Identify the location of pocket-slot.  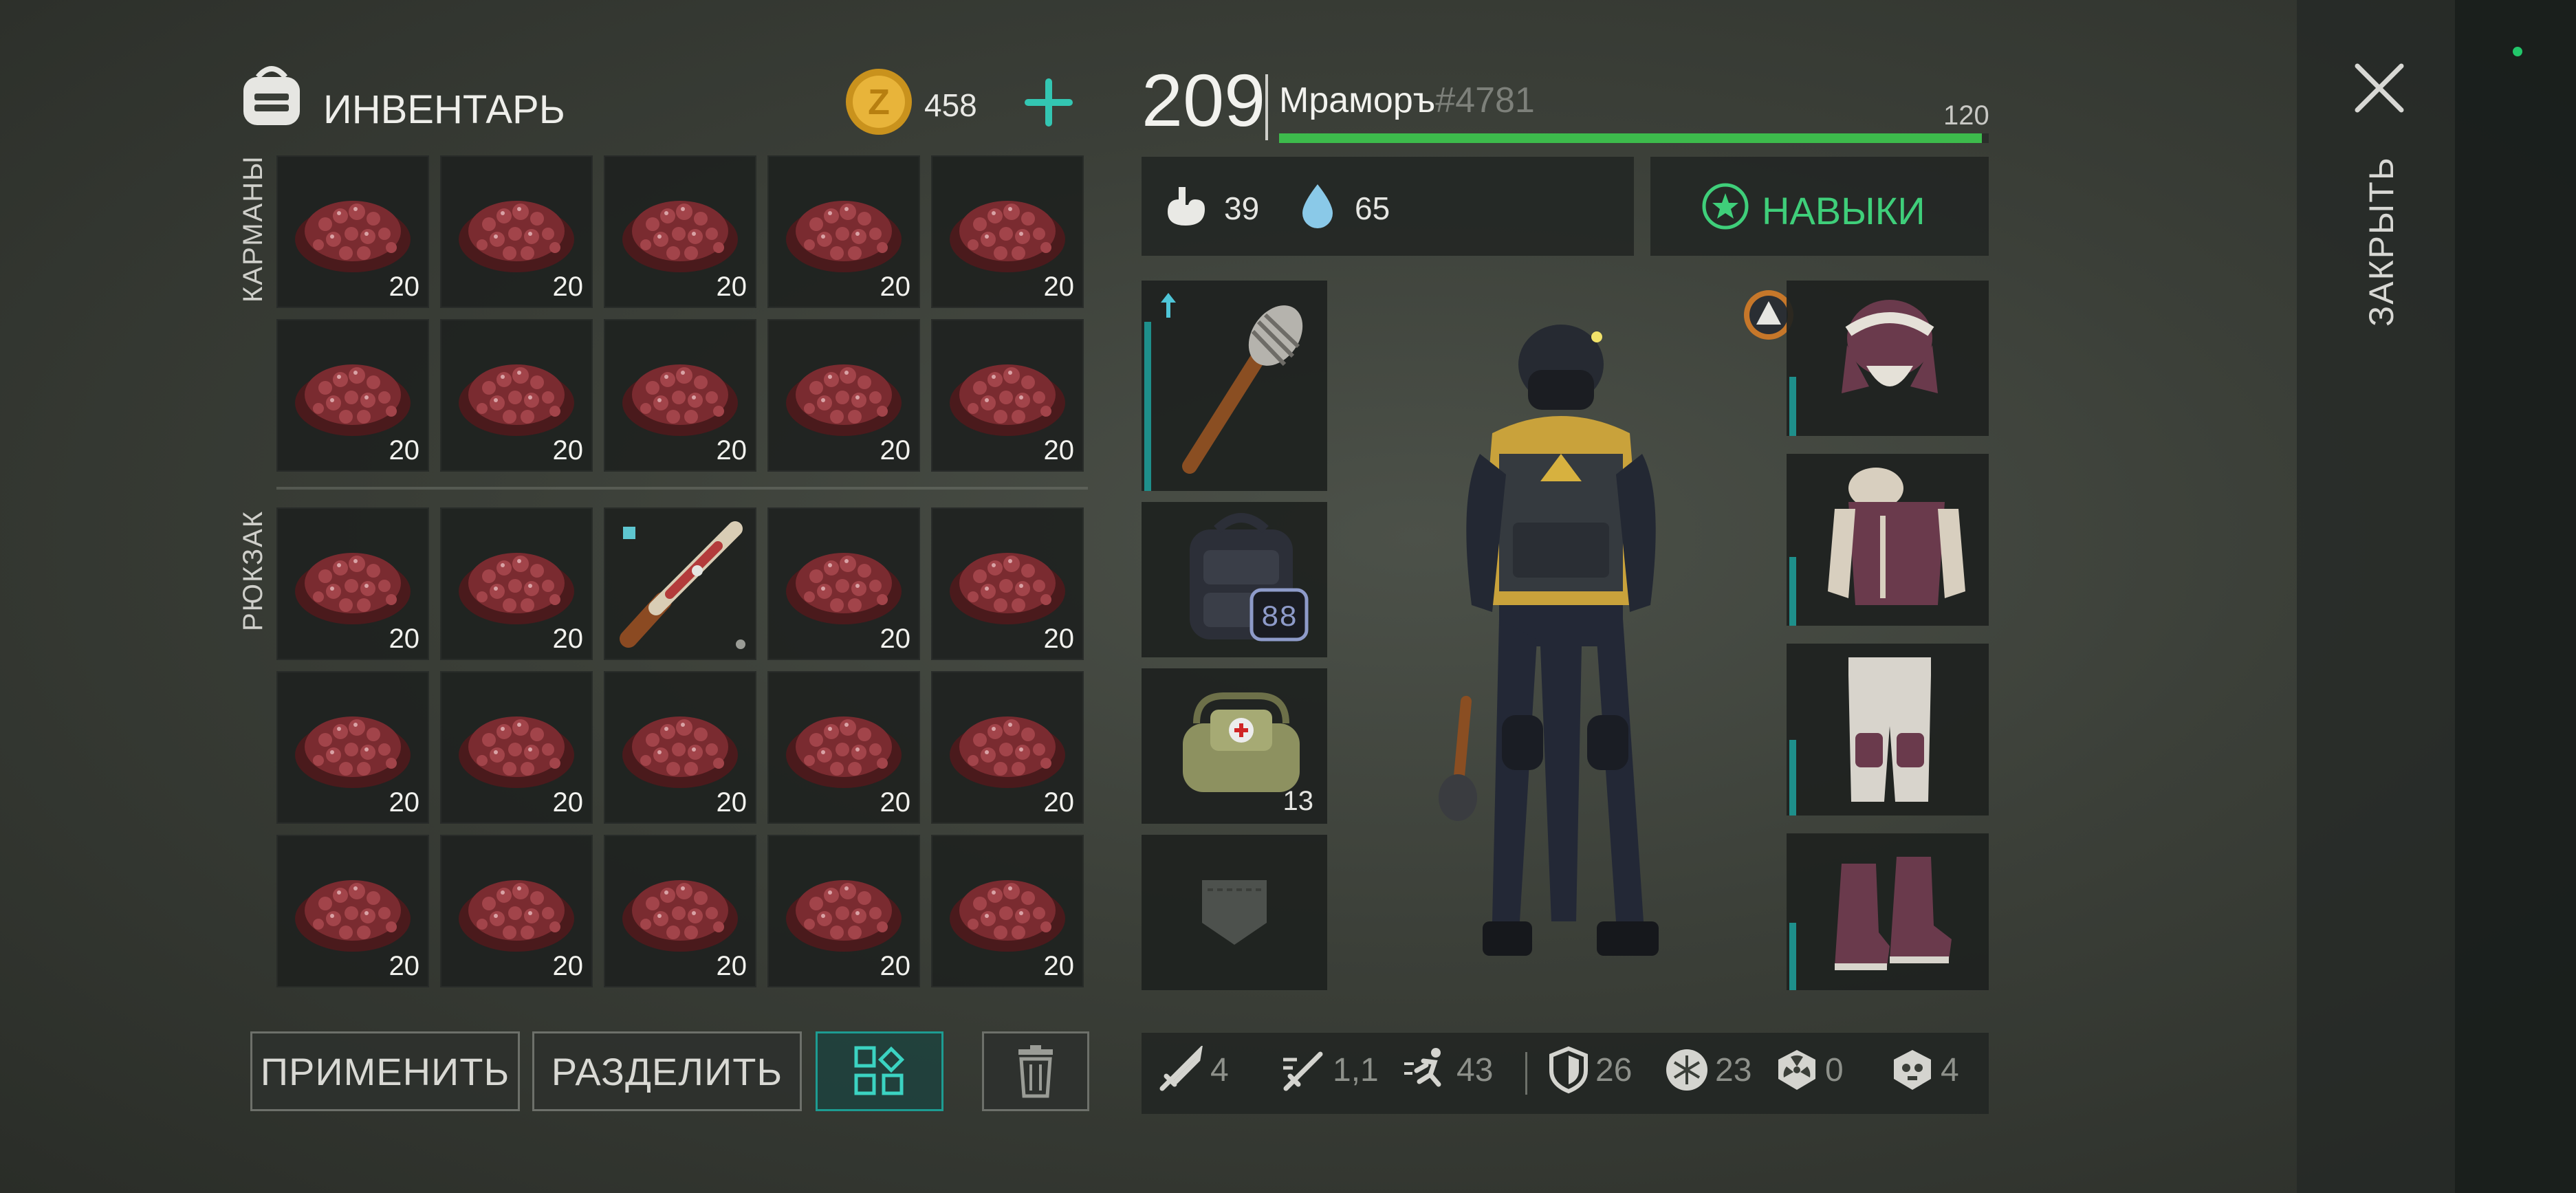
(1234, 912).